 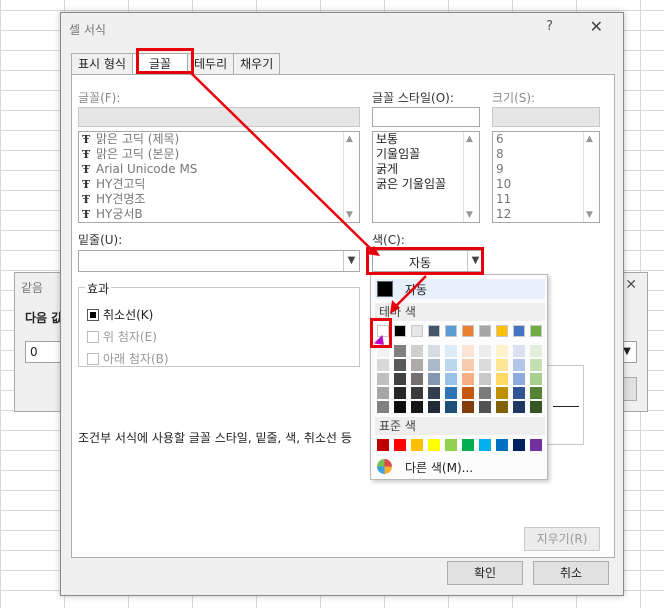 What do you see at coordinates (122, 336) in the screenshot?
I see `superscript-checkbox: 위 첨자(E)` at bounding box center [122, 336].